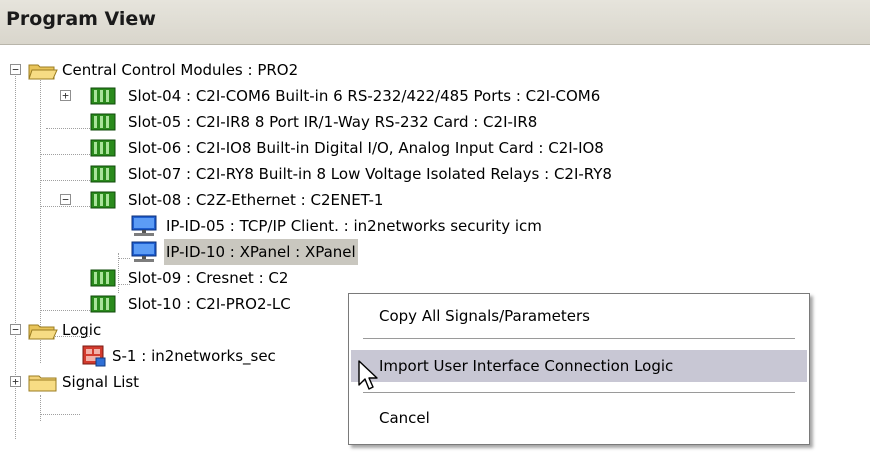  What do you see at coordinates (435, 22) in the screenshot?
I see `program-view-titlebar: Program View` at bounding box center [435, 22].